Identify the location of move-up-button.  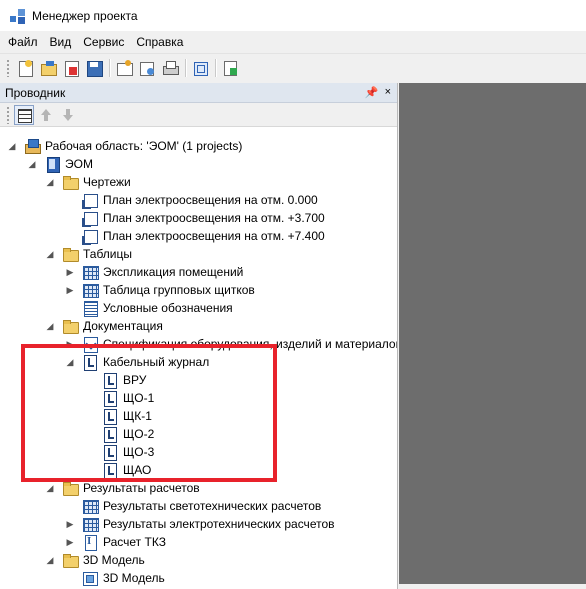
(46, 115).